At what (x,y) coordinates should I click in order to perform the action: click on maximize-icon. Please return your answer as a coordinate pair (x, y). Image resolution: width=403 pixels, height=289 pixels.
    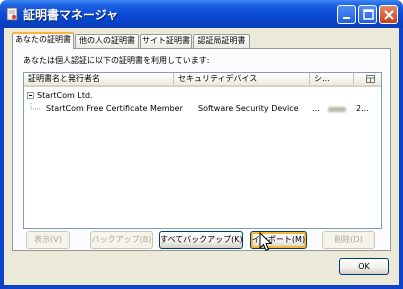
    Looking at the image, I should click on (368, 14).